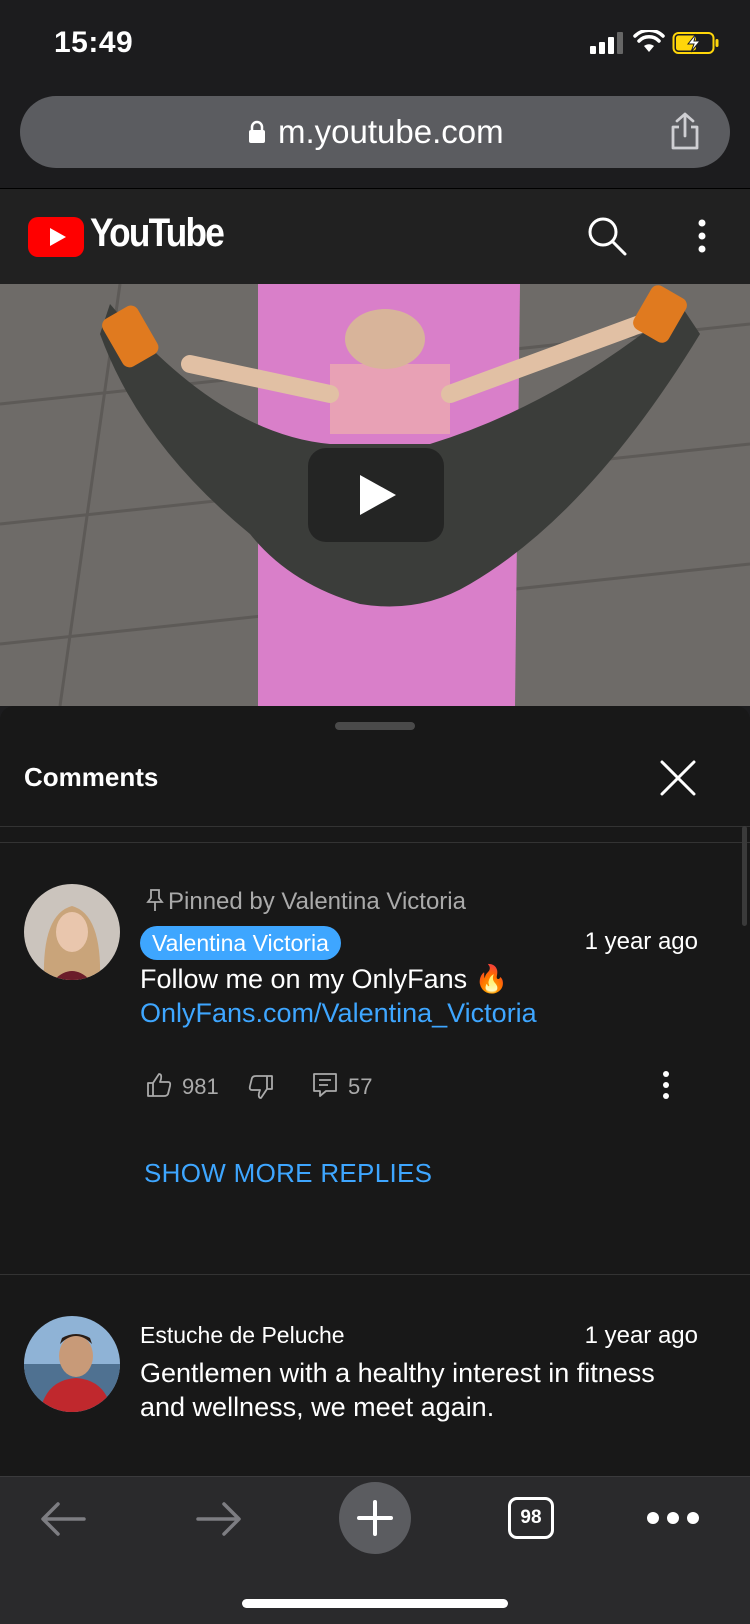 The width and height of the screenshot is (750, 1624). I want to click on comment-author: Estuche de Peluche, so click(242, 1335).